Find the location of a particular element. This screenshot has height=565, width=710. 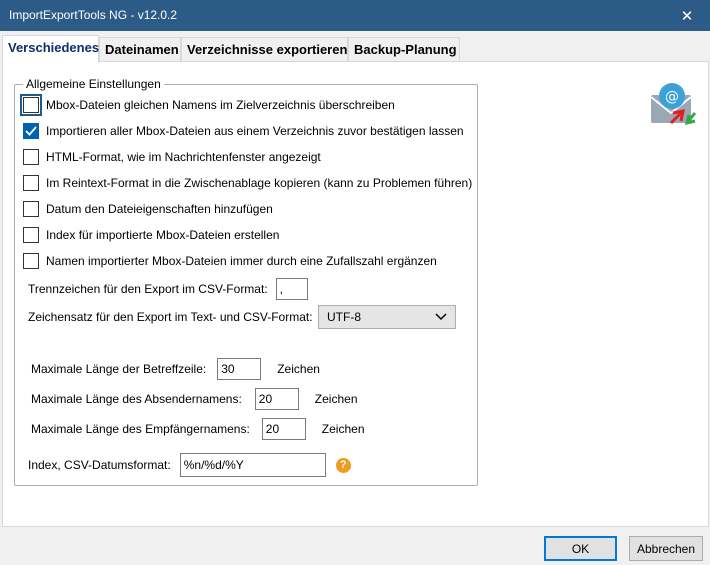

cancel-button: Abbrechen is located at coordinates (666, 548).